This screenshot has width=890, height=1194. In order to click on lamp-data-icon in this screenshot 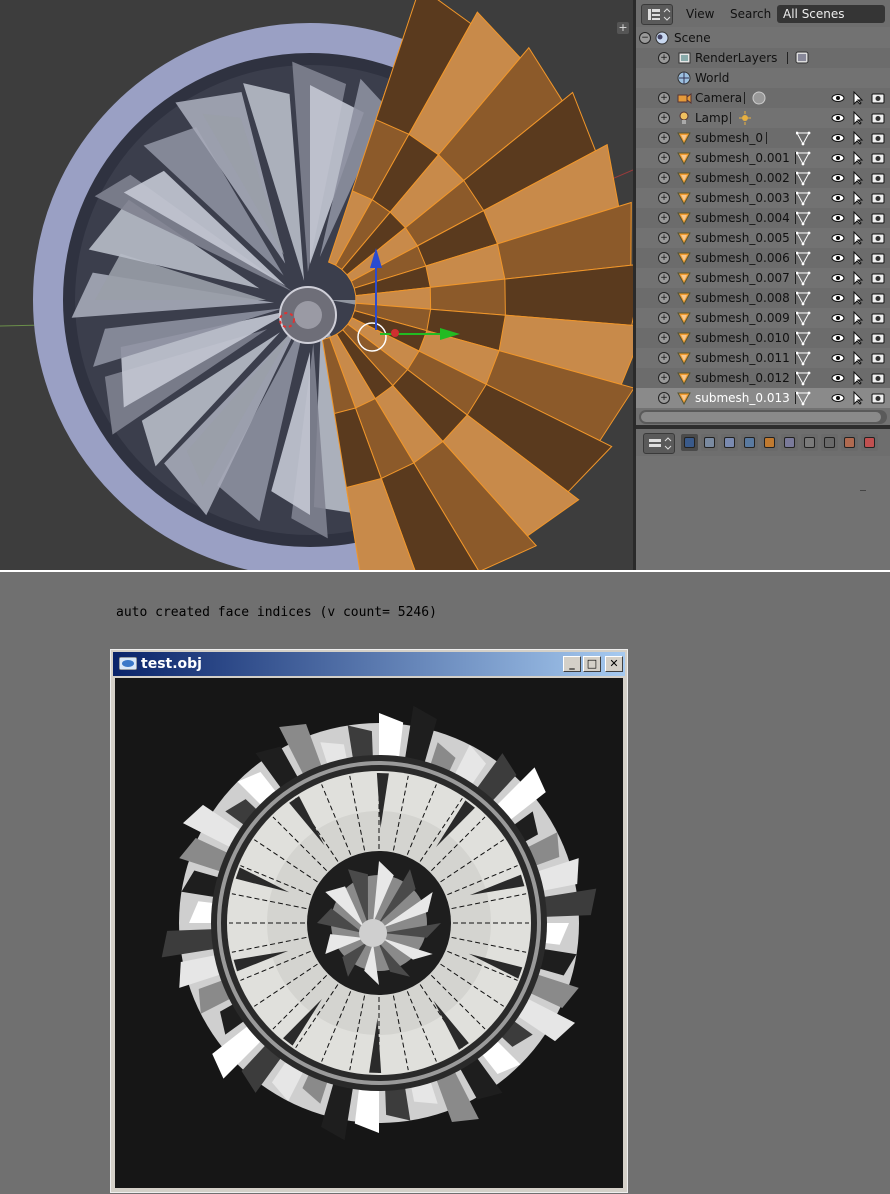, I will do `click(745, 118)`.